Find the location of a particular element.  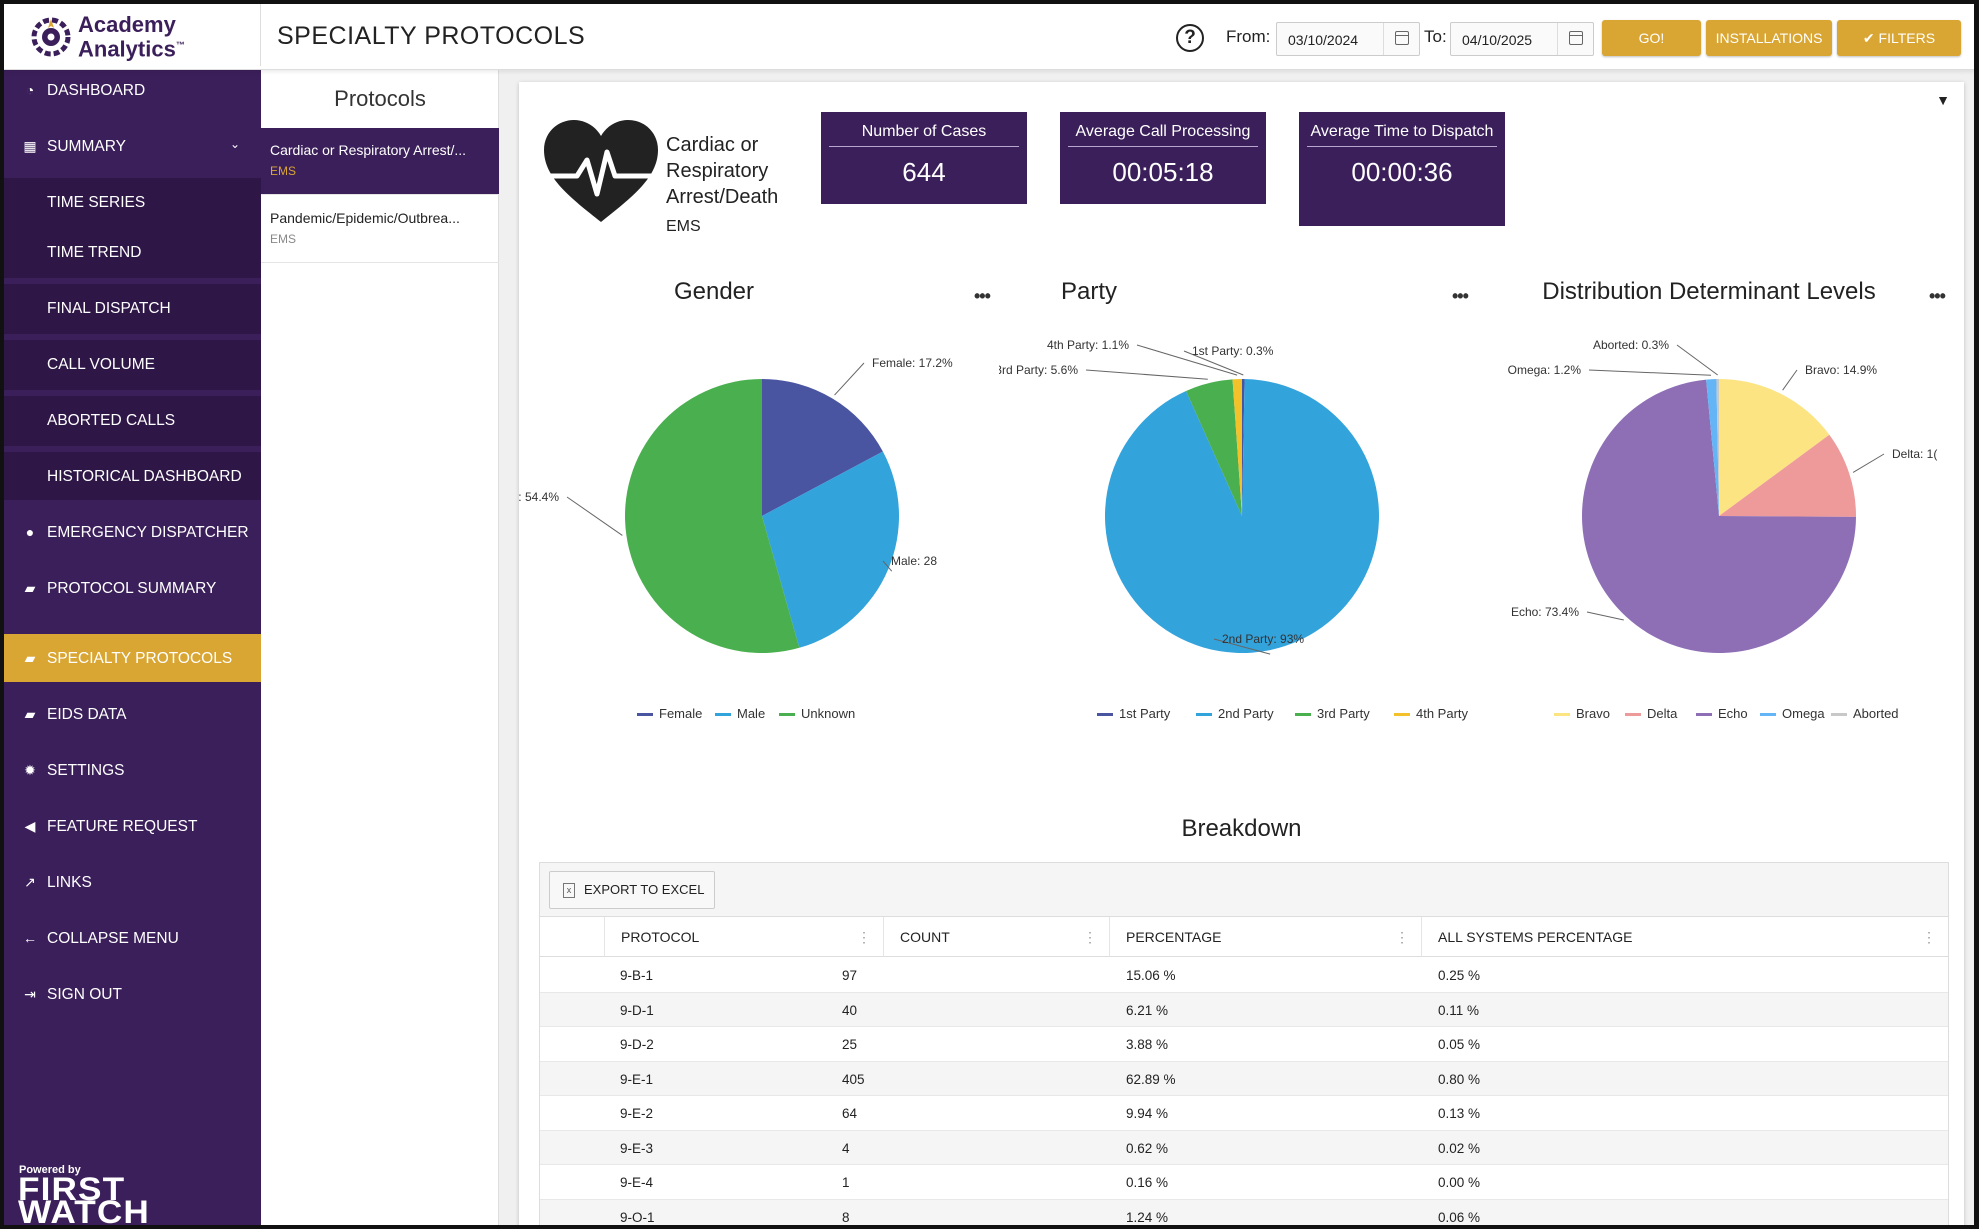

stat-label: Number of Cases is located at coordinates (924, 134).